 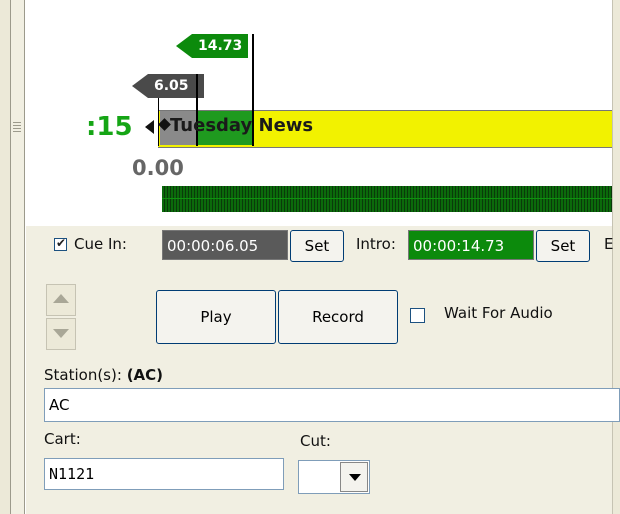 I want to click on cart-field: N1121, so click(x=164, y=474).